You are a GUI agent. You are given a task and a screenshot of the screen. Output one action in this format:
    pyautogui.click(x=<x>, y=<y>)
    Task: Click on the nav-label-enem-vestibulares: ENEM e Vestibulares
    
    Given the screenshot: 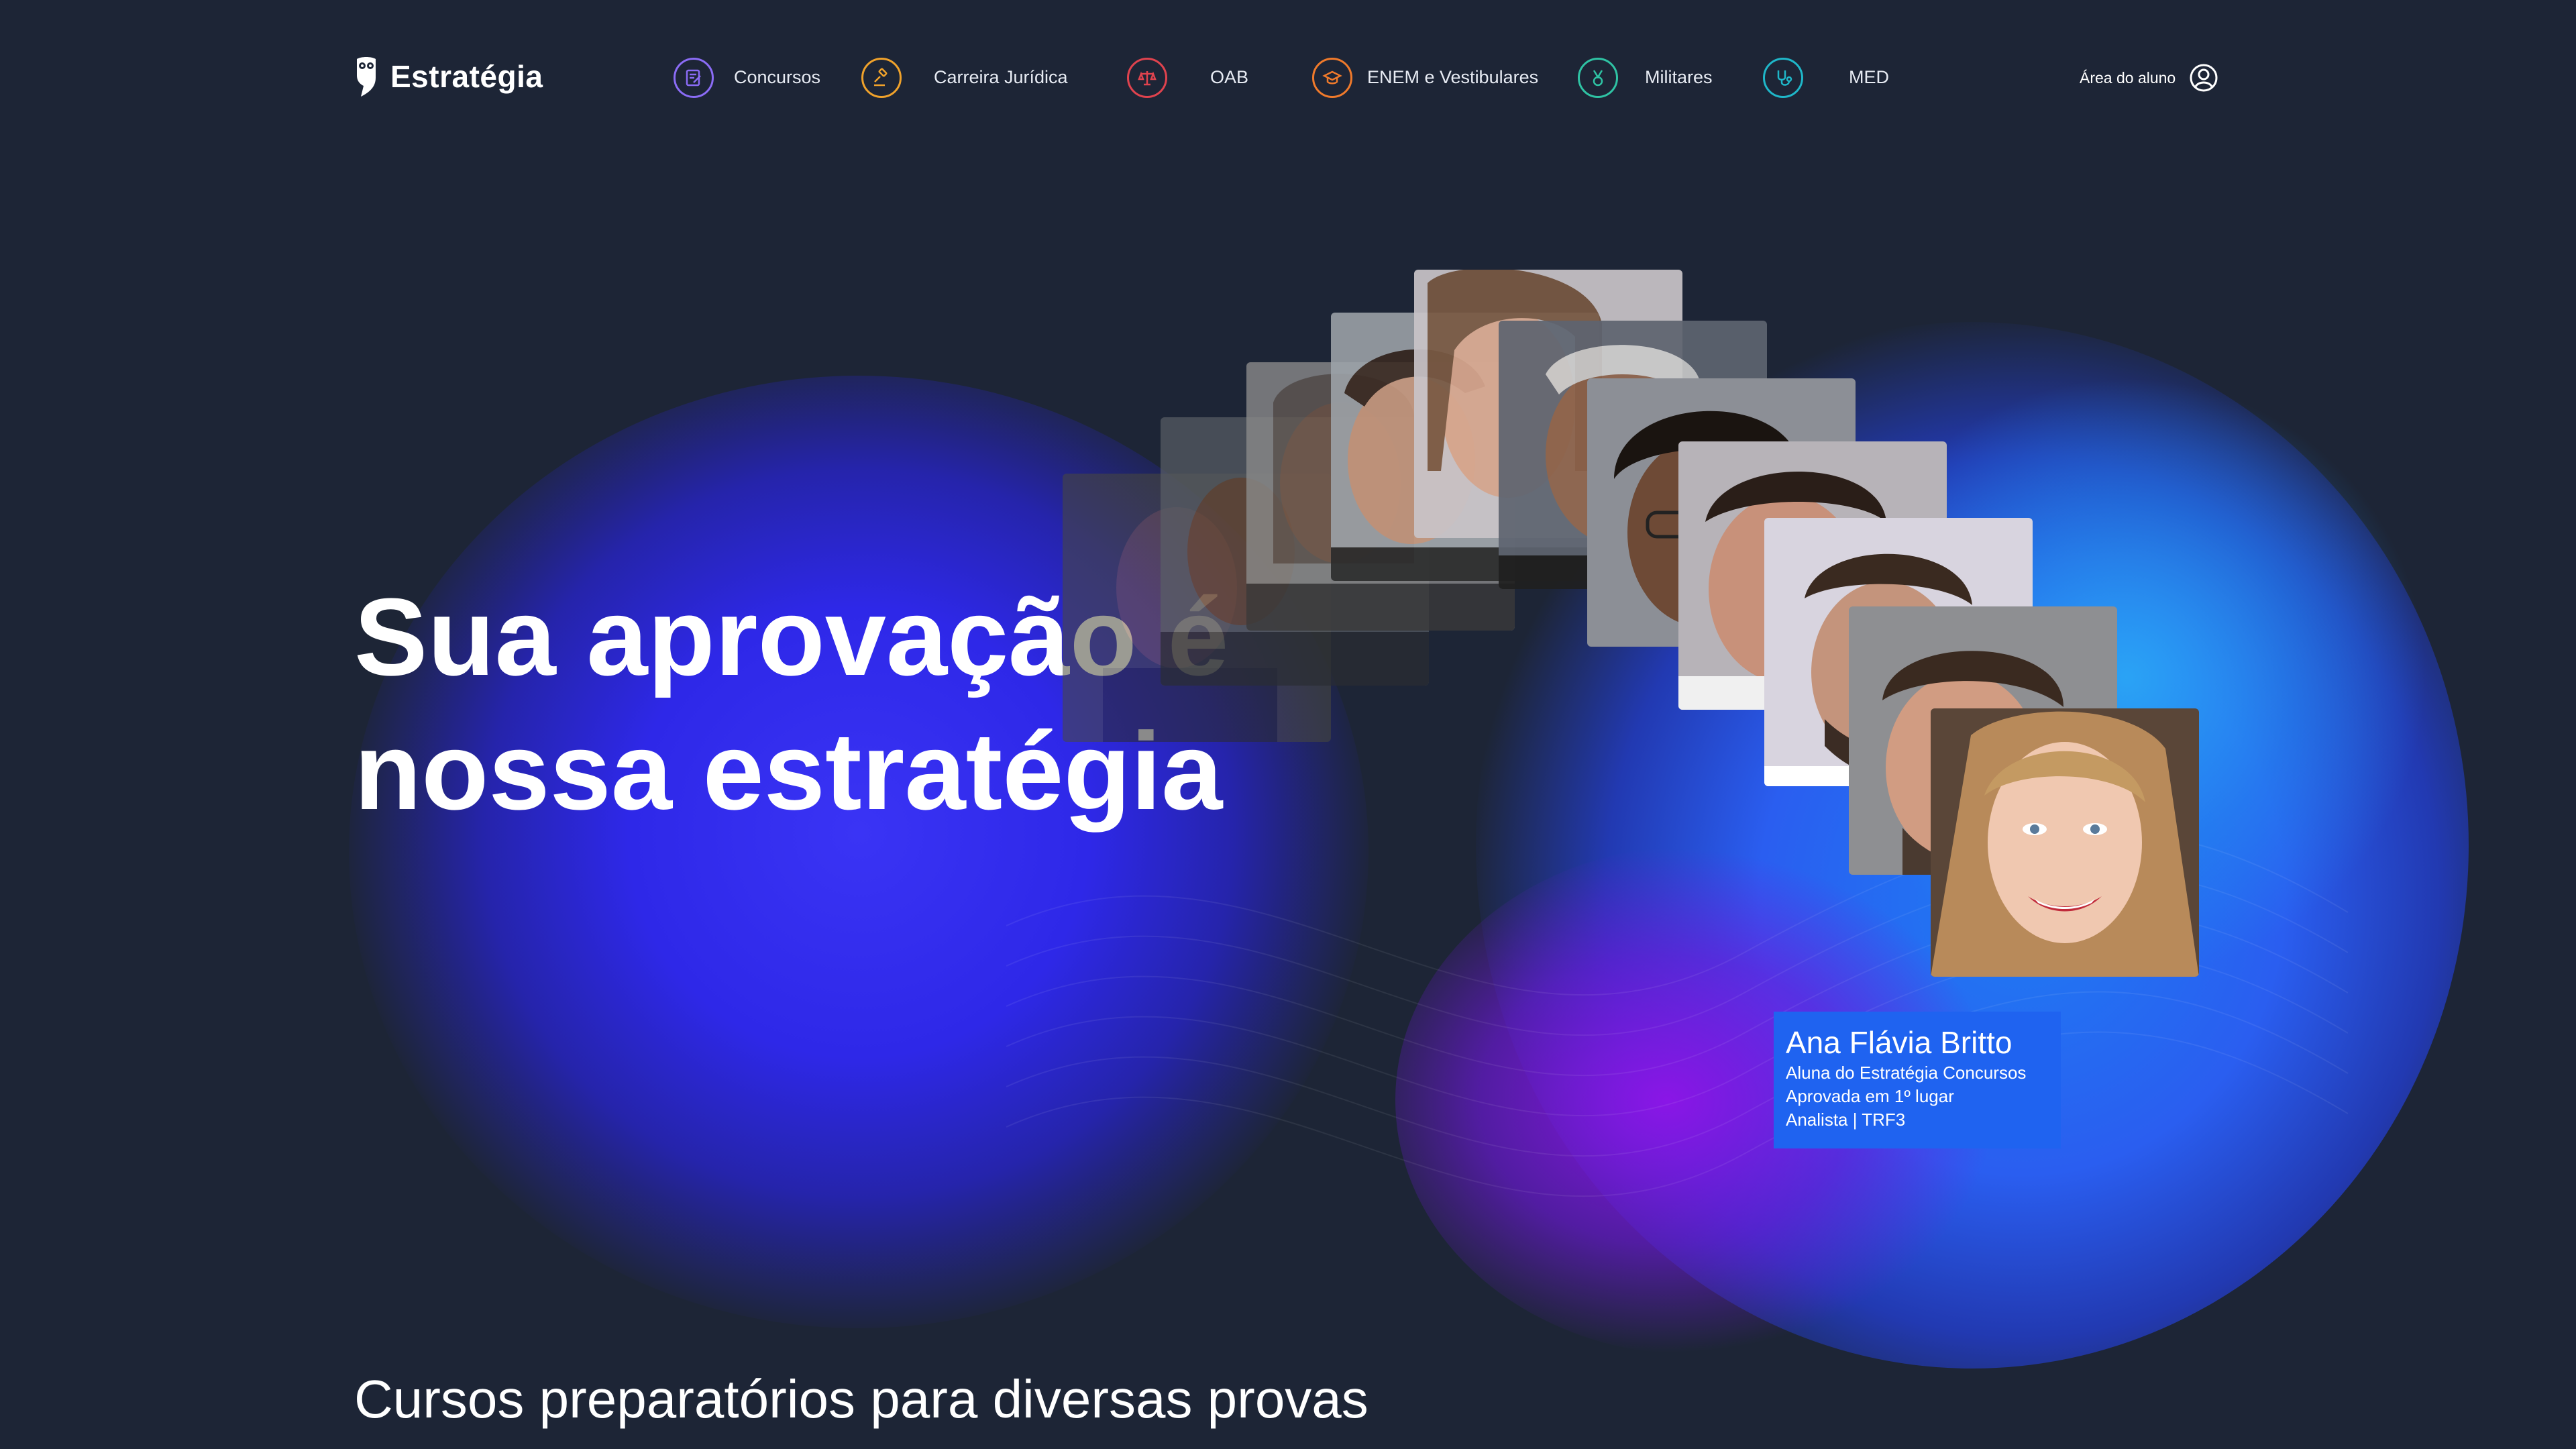 What is the action you would take?
    pyautogui.click(x=1453, y=77)
    